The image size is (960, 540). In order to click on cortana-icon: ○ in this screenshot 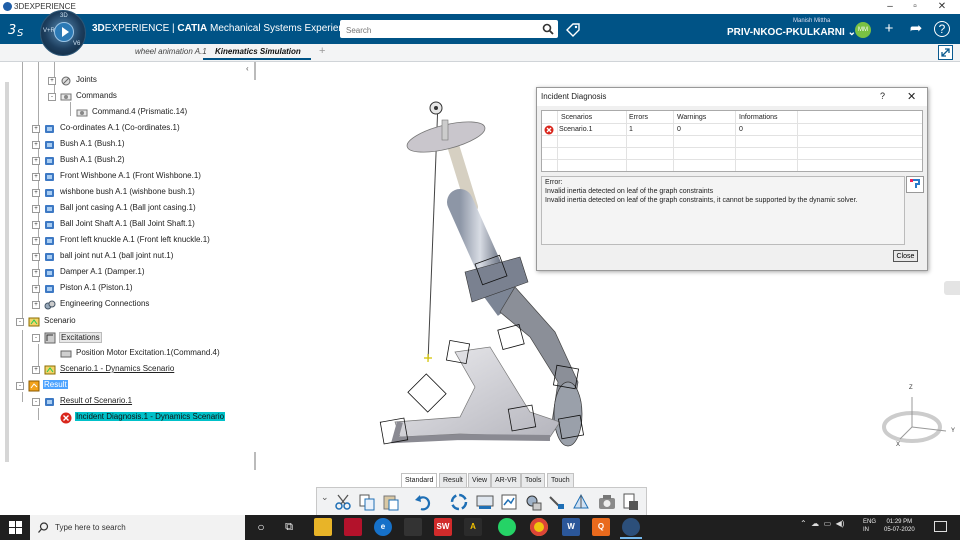, I will do `click(261, 527)`.